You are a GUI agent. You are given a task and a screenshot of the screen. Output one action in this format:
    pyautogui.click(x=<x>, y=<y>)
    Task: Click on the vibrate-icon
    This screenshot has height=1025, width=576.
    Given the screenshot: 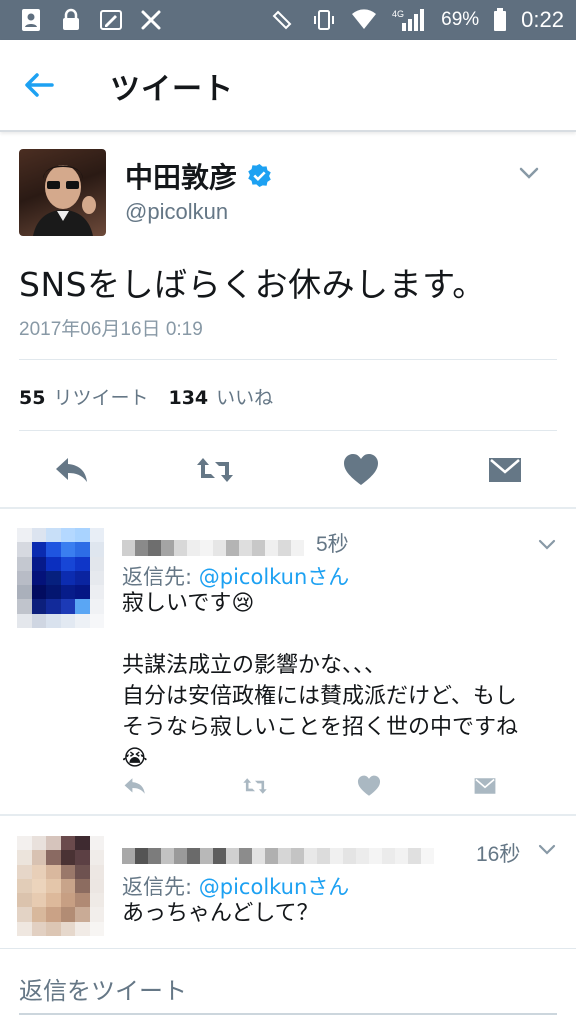 What is the action you would take?
    pyautogui.click(x=324, y=20)
    